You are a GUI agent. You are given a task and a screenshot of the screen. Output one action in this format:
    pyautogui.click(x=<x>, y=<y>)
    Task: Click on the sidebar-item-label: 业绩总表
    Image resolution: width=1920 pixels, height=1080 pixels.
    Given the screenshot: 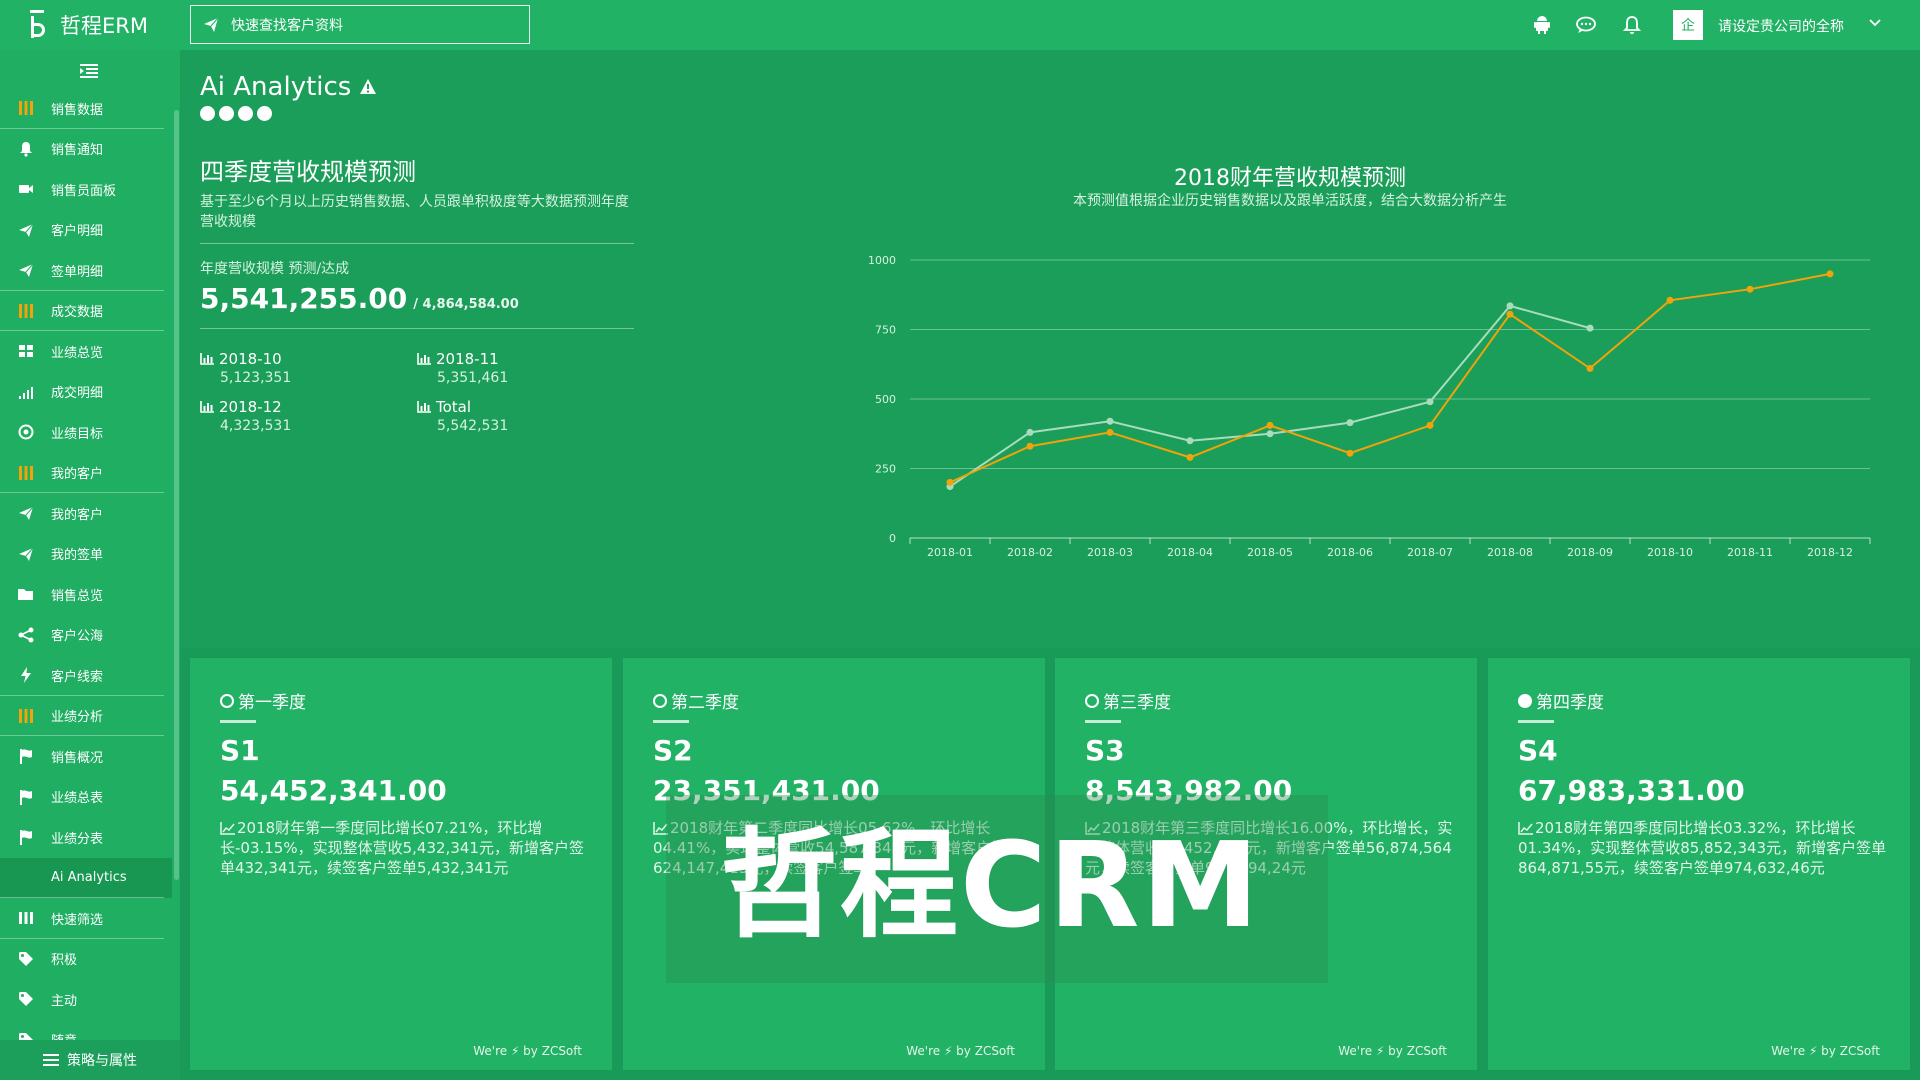 What is the action you would take?
    pyautogui.click(x=77, y=799)
    